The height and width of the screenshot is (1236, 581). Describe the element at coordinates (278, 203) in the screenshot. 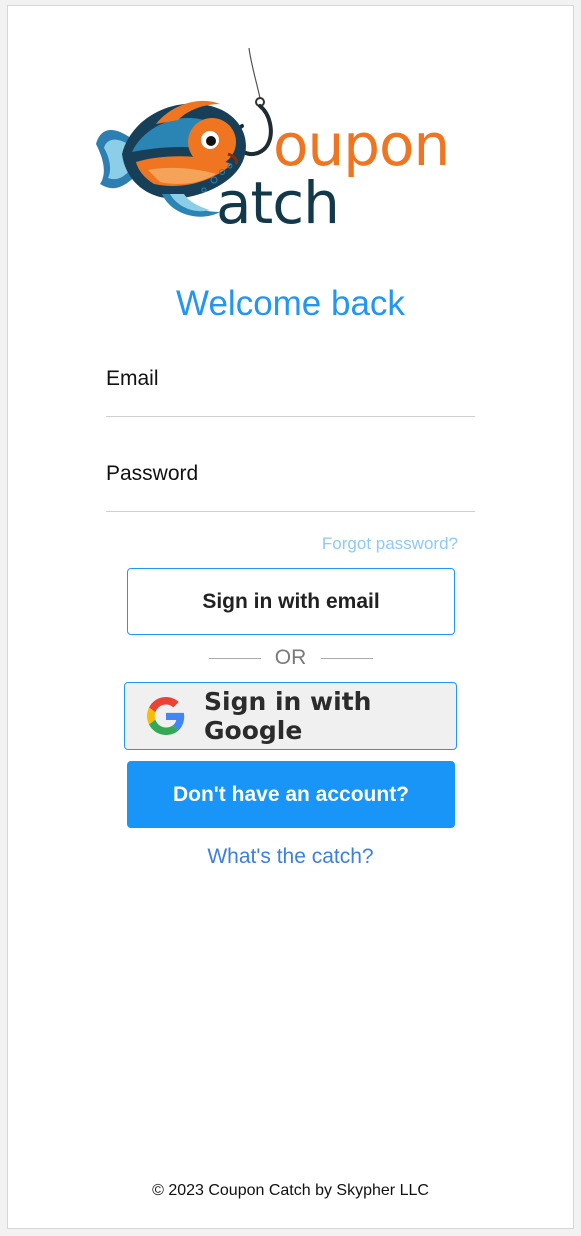

I see `brand-word-bottom: atch` at that location.